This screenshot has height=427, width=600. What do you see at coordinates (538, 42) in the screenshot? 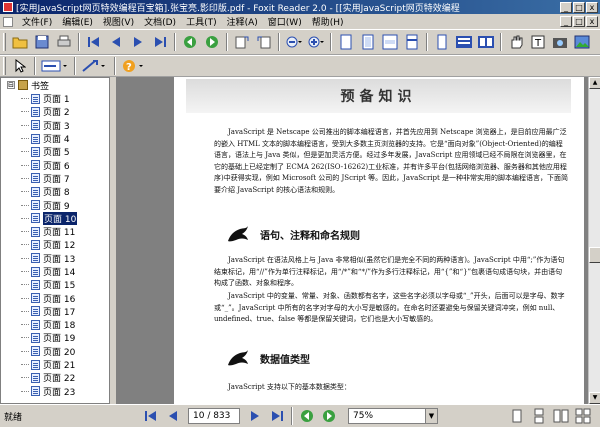
I see `select-text-icon: T` at bounding box center [538, 42].